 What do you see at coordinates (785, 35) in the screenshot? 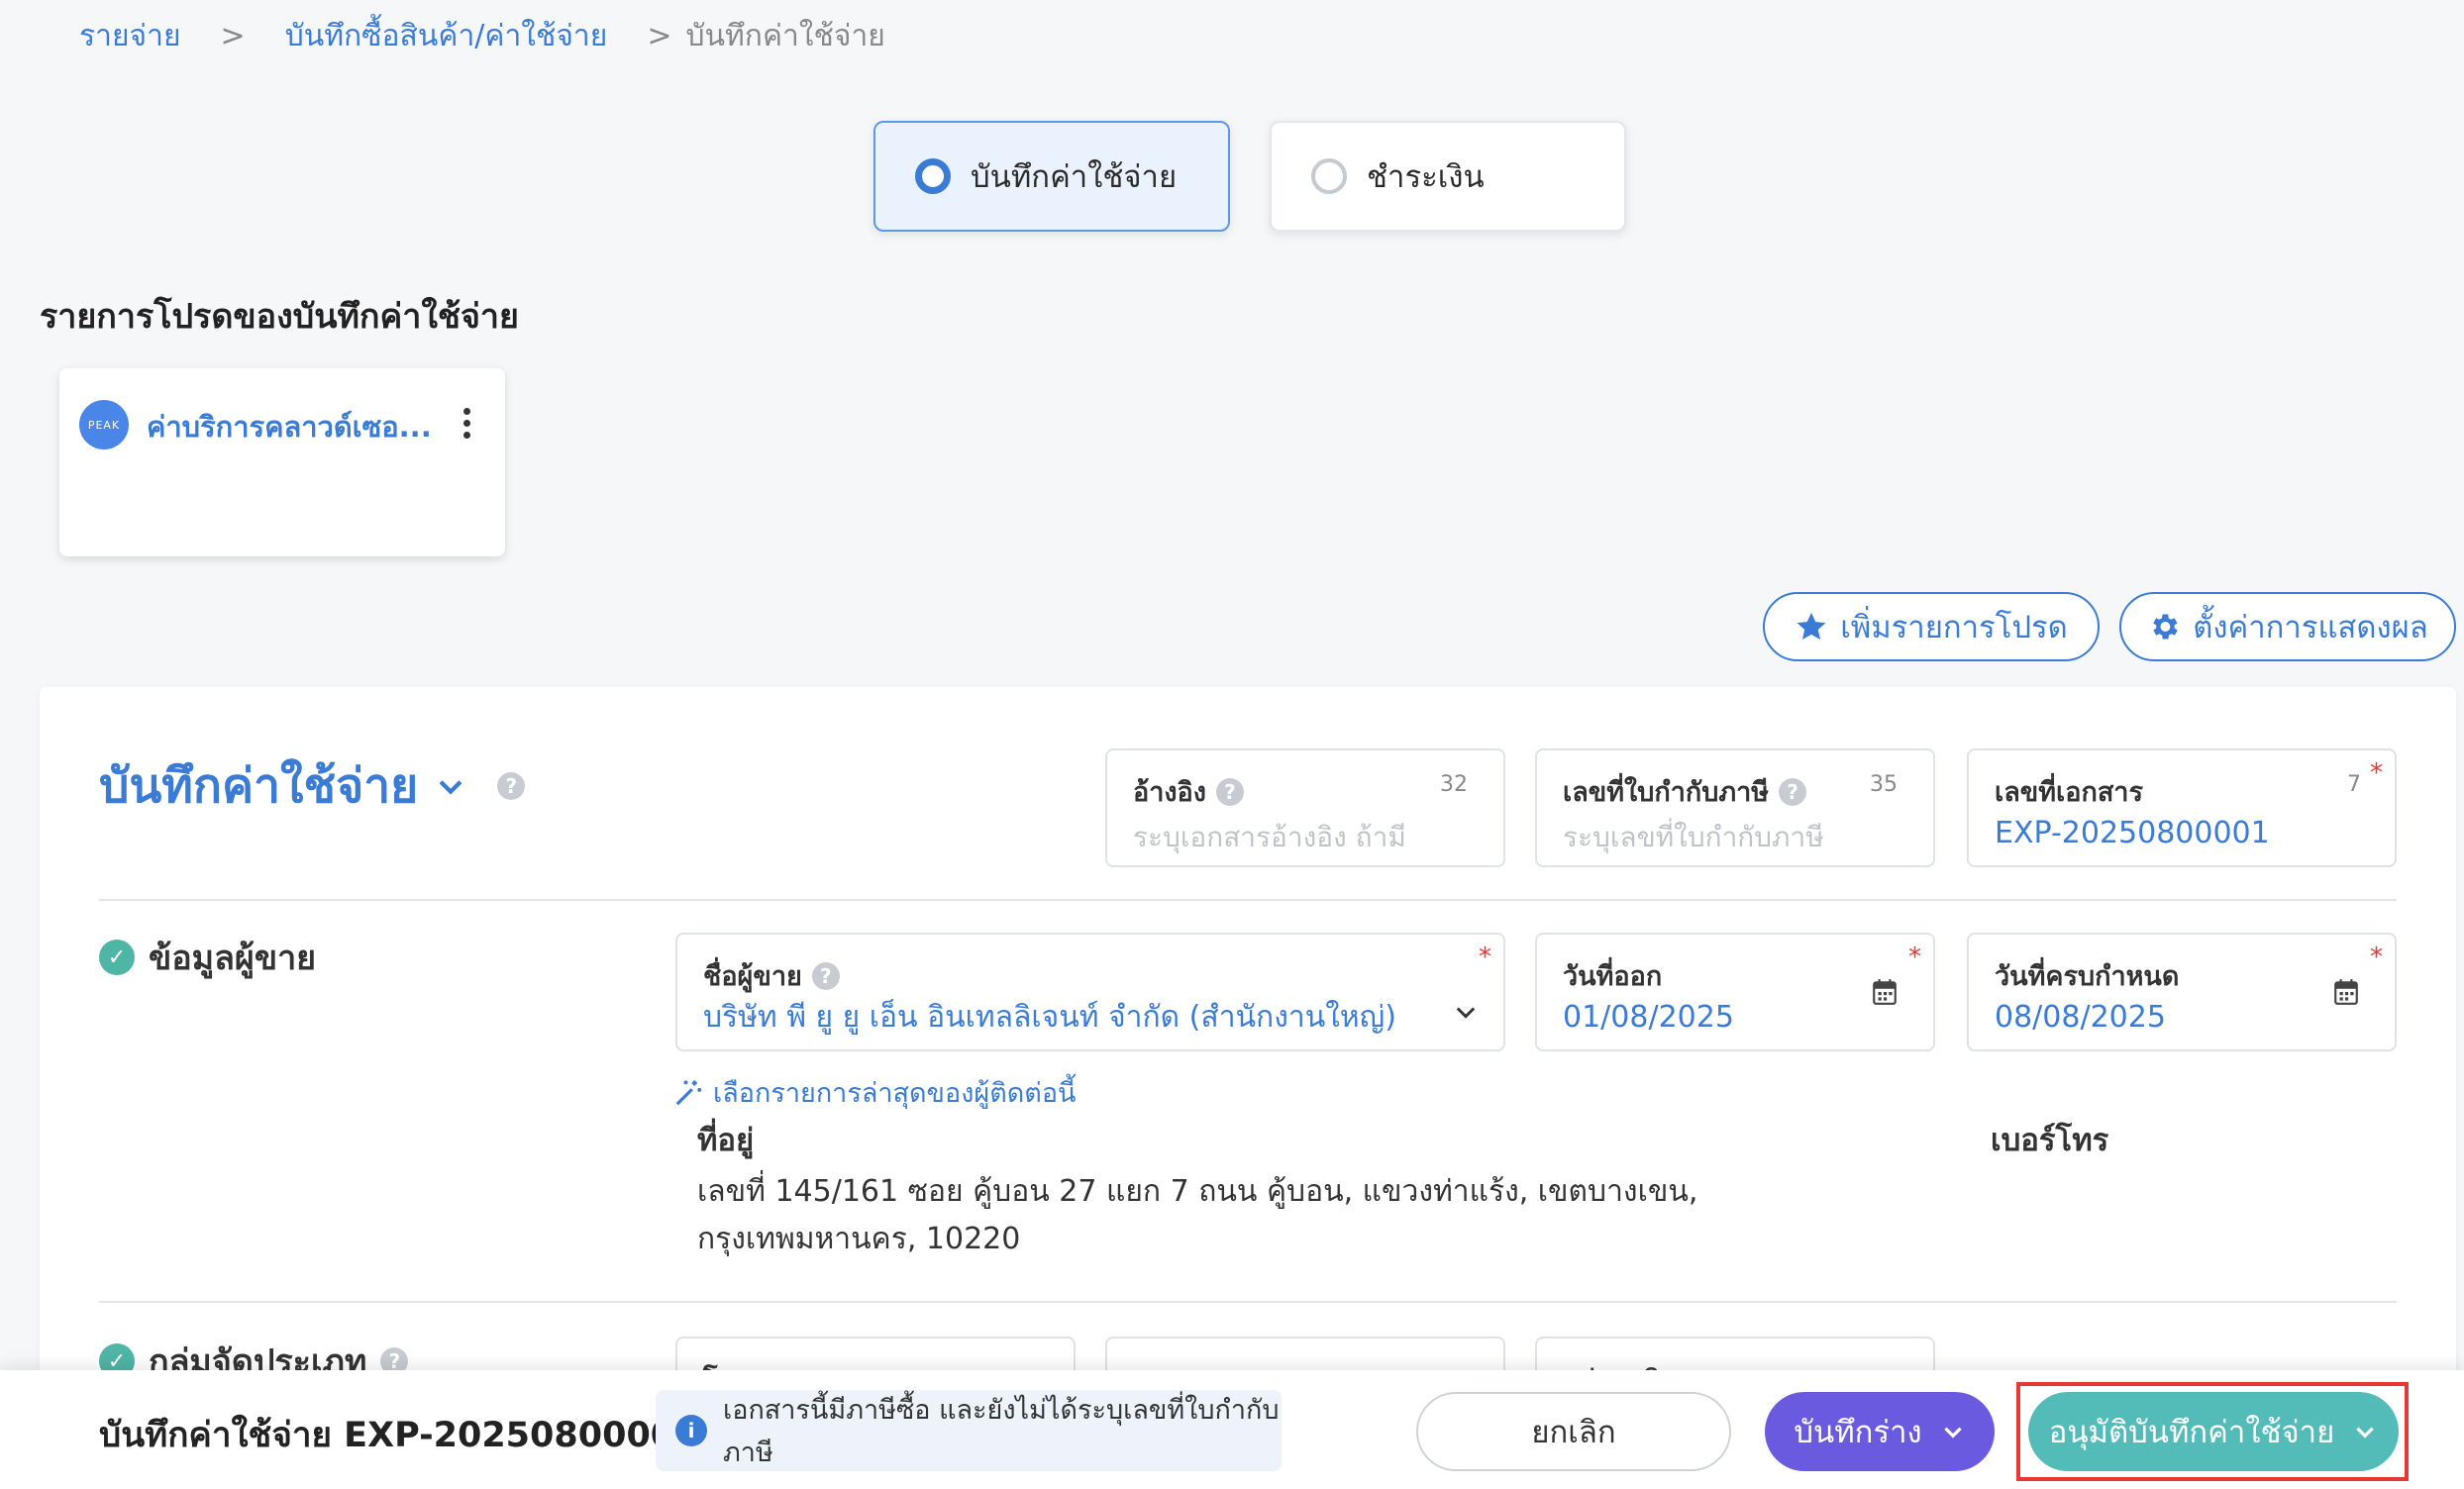
I see `breadcrumb-current: บันทึกค่าใช้จ่าย` at bounding box center [785, 35].